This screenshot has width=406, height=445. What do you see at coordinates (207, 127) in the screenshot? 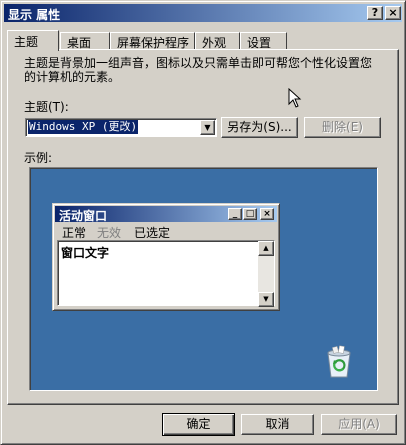
I see `dropdown-arrow-icon: ▼` at bounding box center [207, 127].